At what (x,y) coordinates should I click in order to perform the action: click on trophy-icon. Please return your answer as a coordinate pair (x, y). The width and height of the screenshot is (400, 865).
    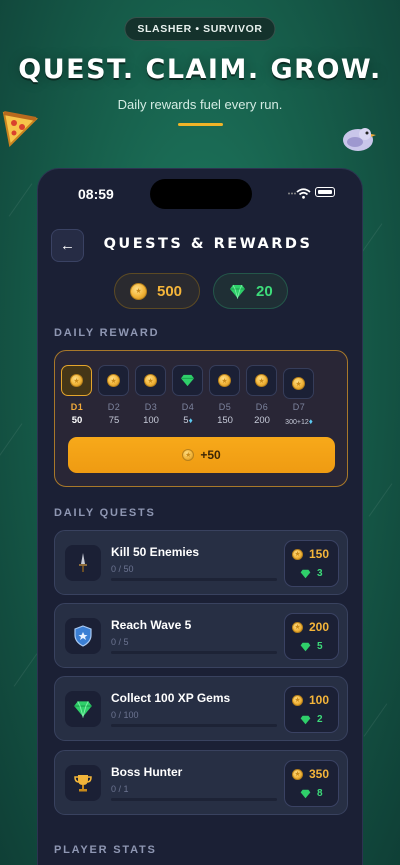
    Looking at the image, I should click on (83, 783).